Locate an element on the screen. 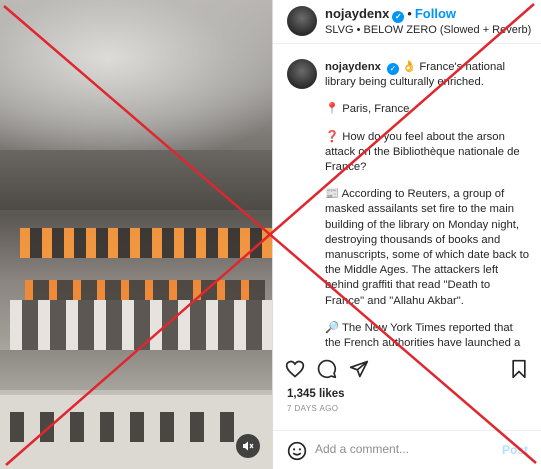  caption-location: 📍 Paris, France is located at coordinates (367, 109).